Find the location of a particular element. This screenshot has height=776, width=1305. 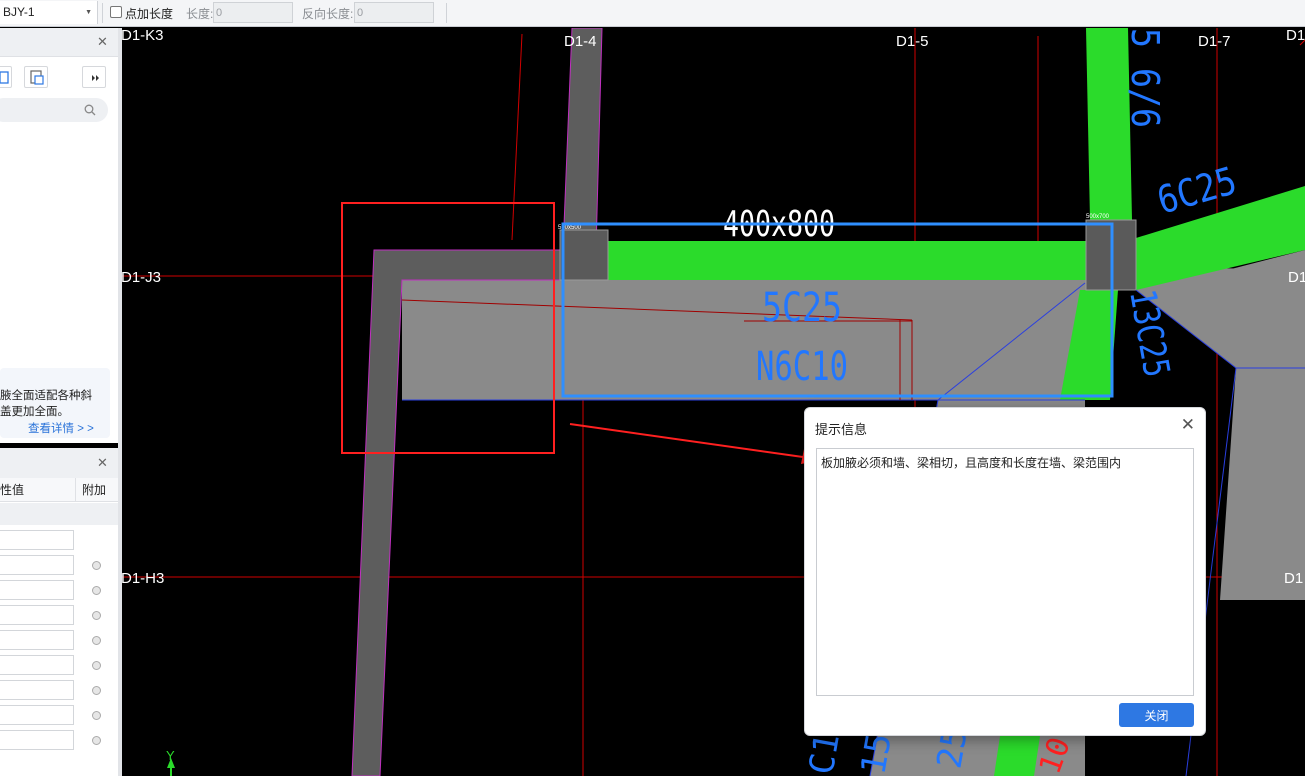

bottom-rebar-label-b: 15 is located at coordinates (876, 753).